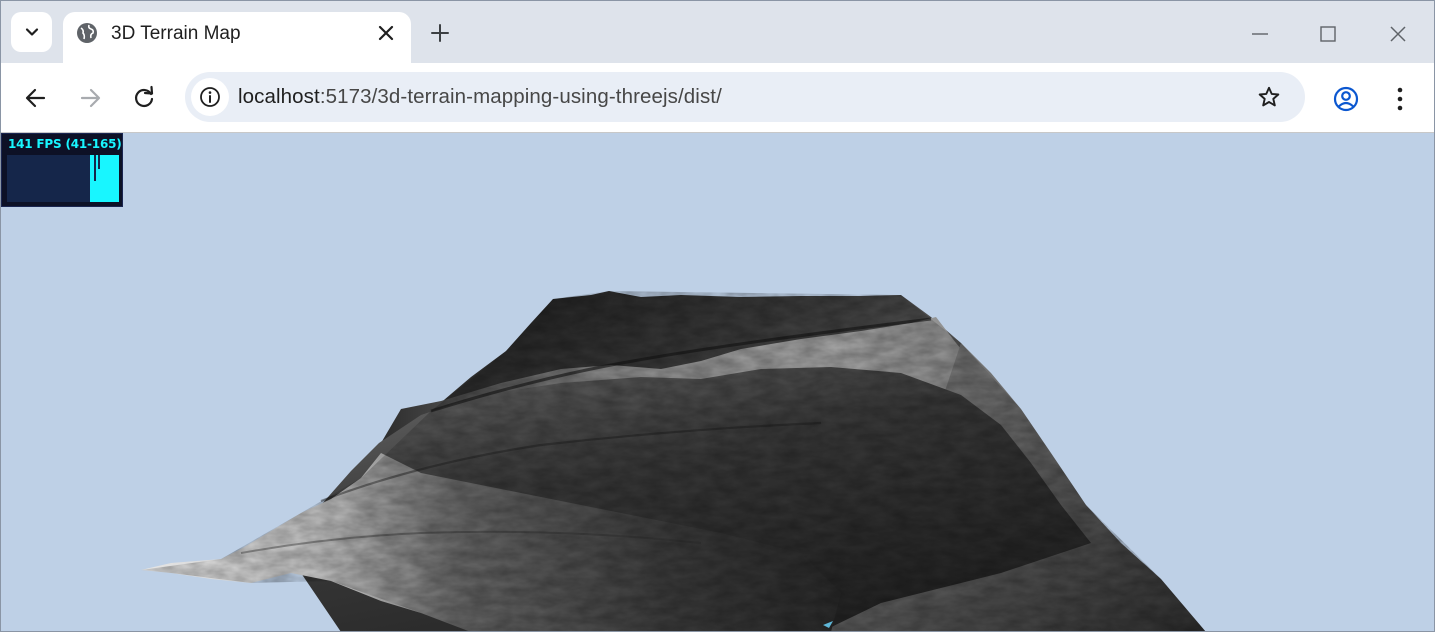  I want to click on bookmark-star-icon, so click(1269, 97).